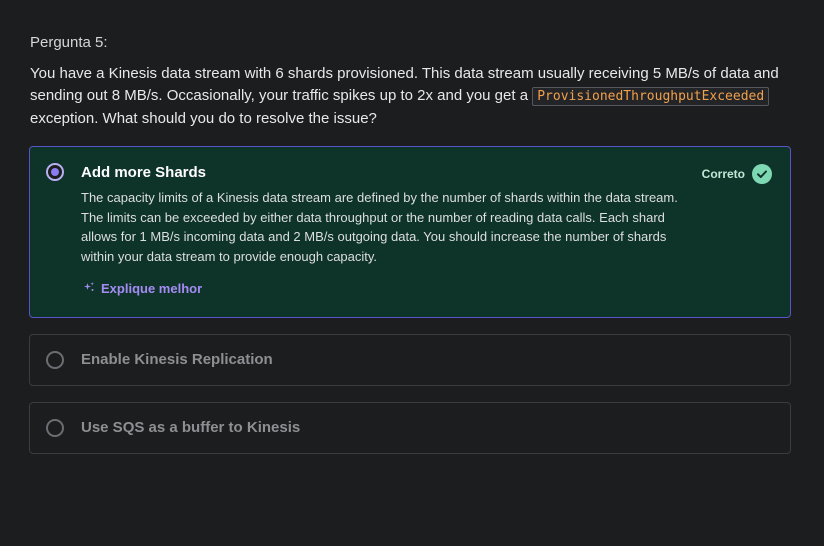  Describe the element at coordinates (651, 96) in the screenshot. I see `code-snippet: ProvisionedThroughputExceeded` at that location.